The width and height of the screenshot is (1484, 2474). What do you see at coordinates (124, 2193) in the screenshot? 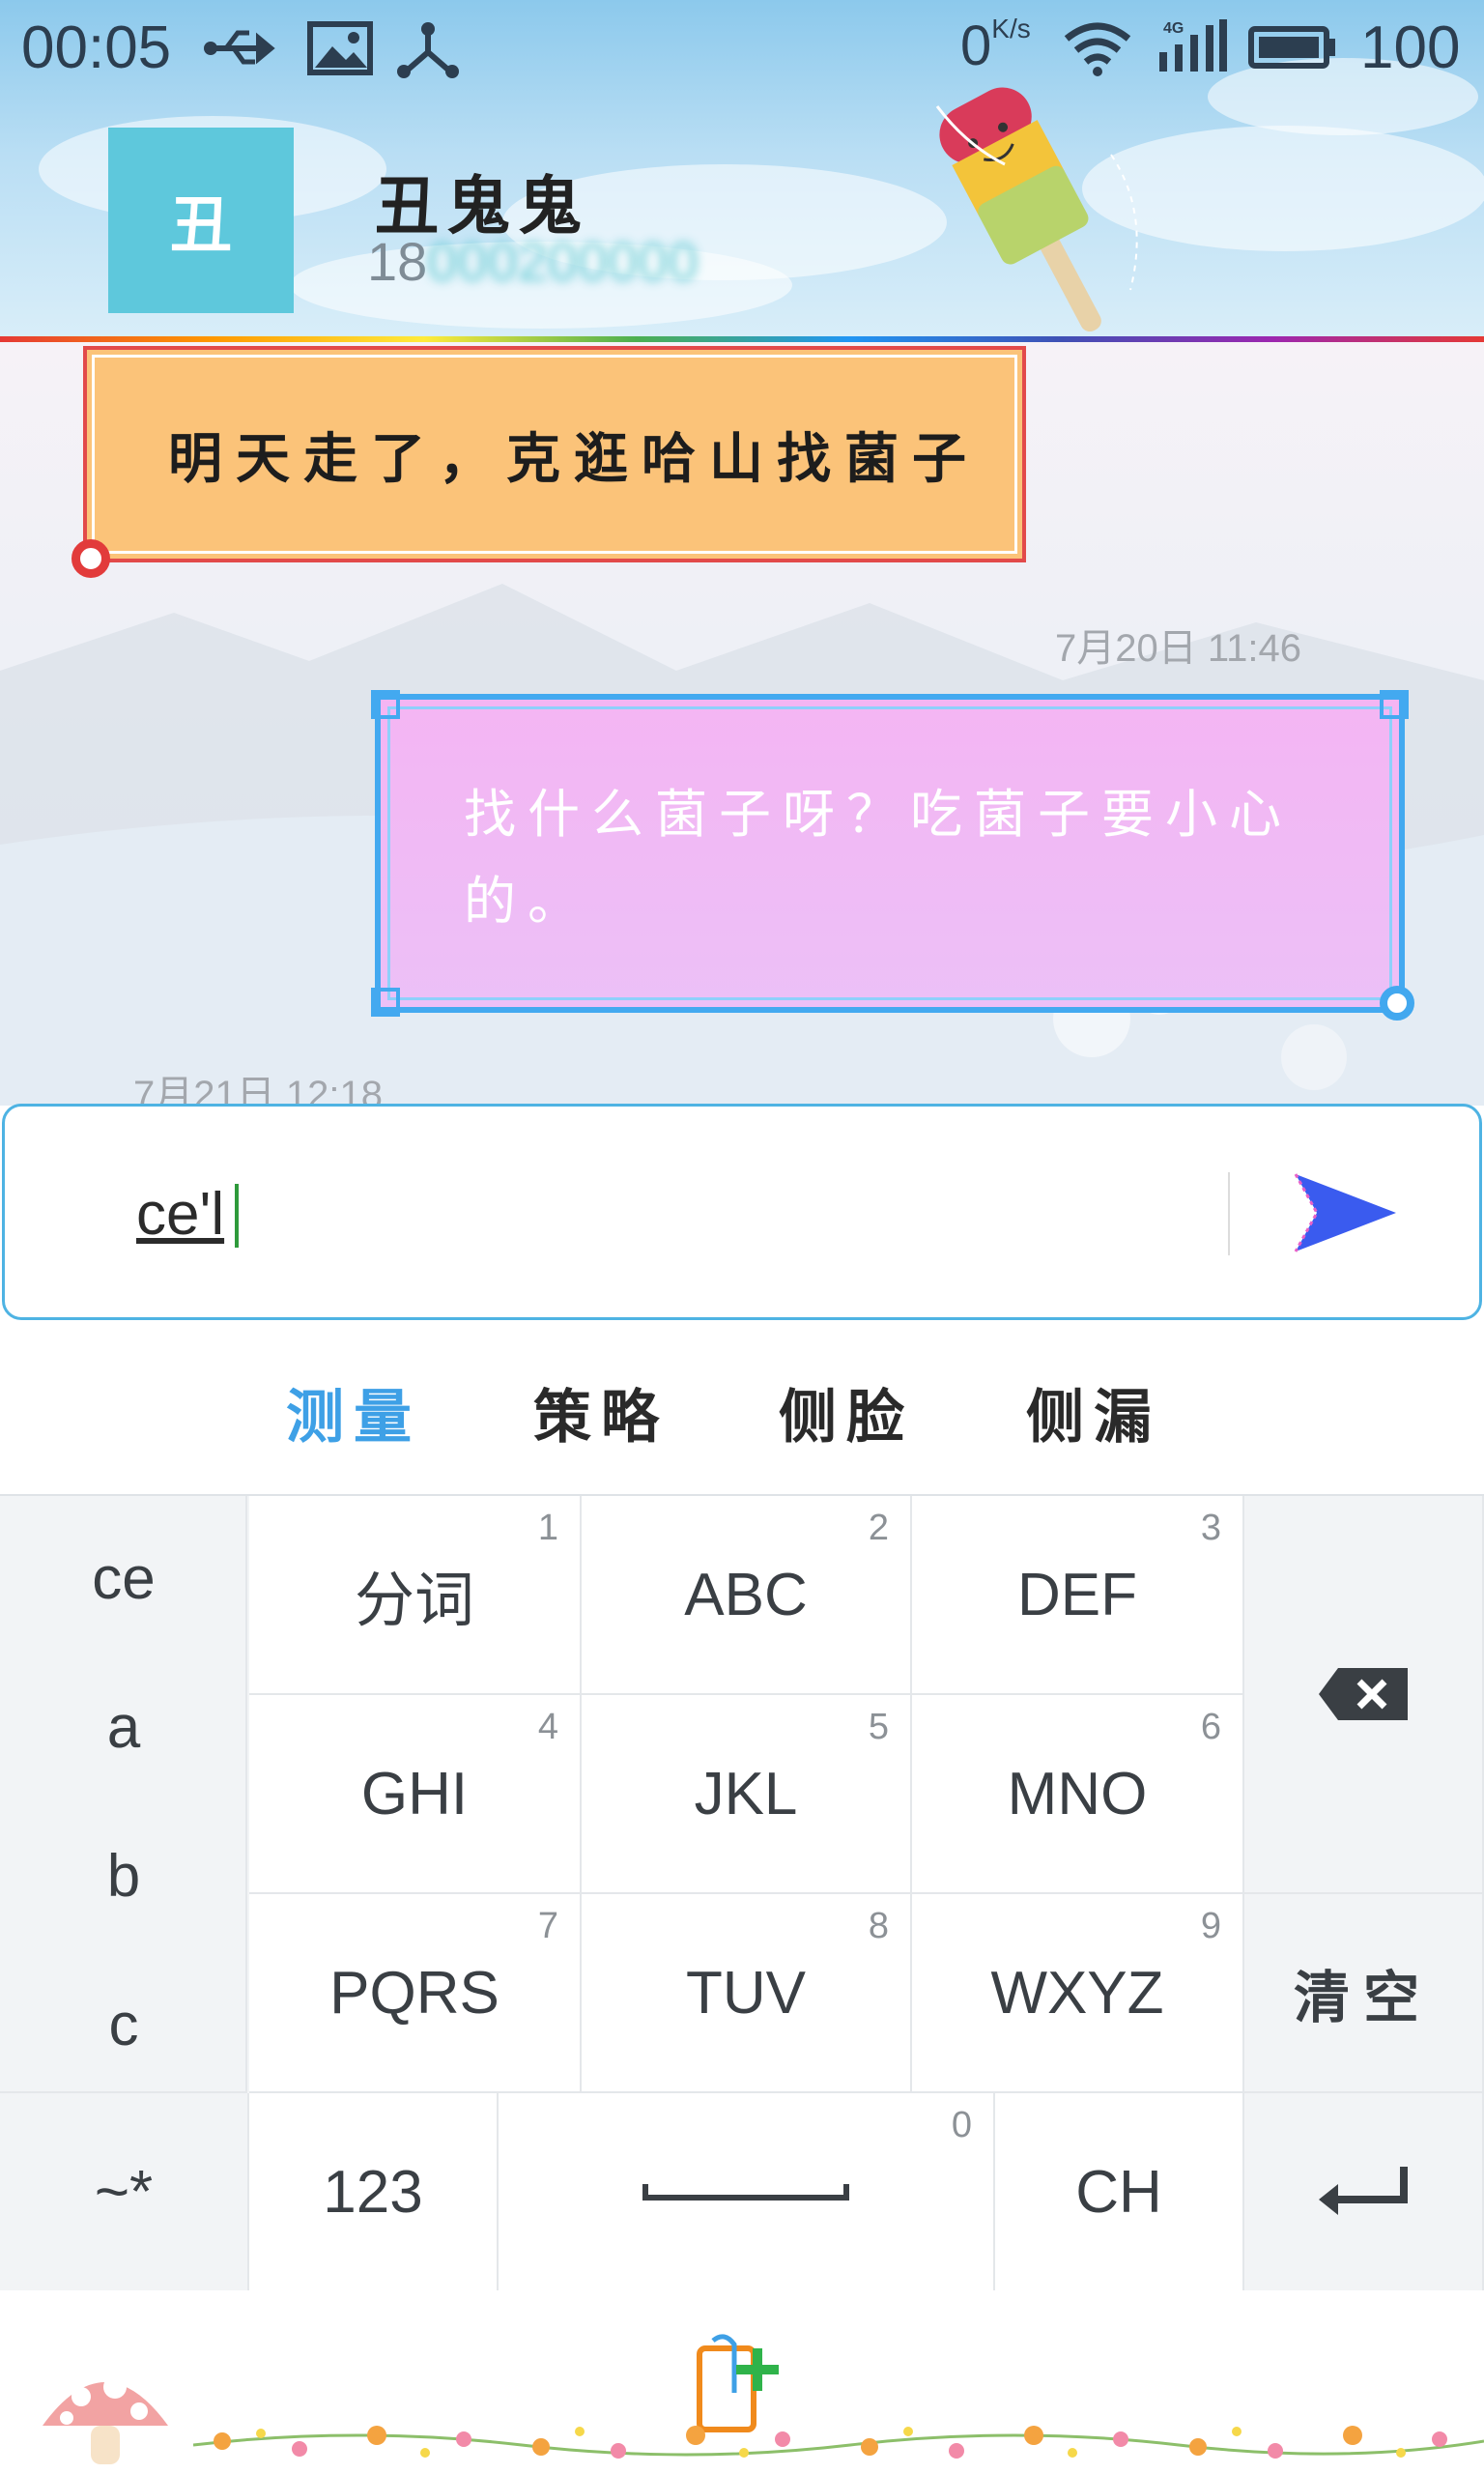
I see `symbols-key: ~*` at bounding box center [124, 2193].